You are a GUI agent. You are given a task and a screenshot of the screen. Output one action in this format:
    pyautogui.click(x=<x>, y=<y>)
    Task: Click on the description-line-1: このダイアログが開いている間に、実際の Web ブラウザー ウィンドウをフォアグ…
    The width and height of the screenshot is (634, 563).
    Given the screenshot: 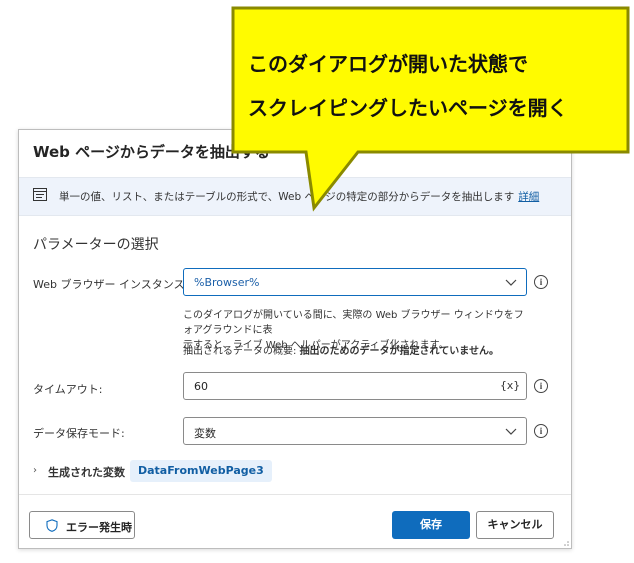 What is the action you would take?
    pyautogui.click(x=353, y=323)
    